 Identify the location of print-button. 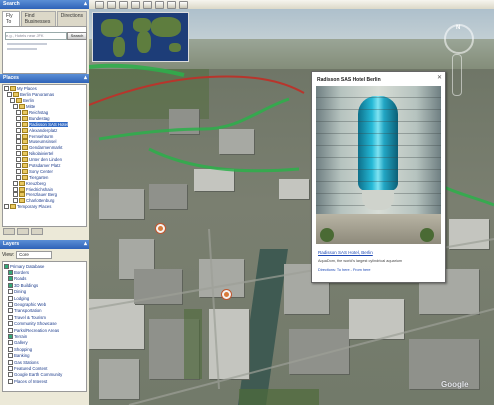
(183, 4).